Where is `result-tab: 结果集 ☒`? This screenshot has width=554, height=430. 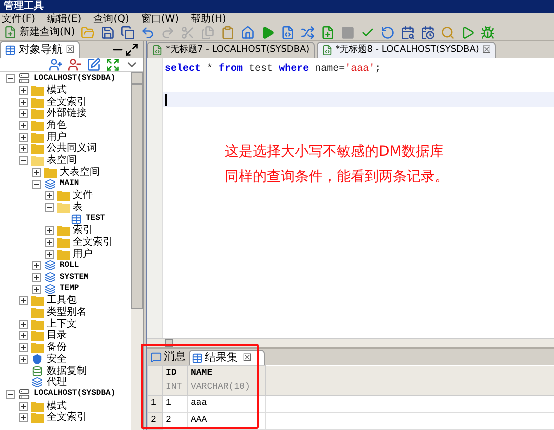 result-tab: 结果集 ☒ is located at coordinates (227, 357).